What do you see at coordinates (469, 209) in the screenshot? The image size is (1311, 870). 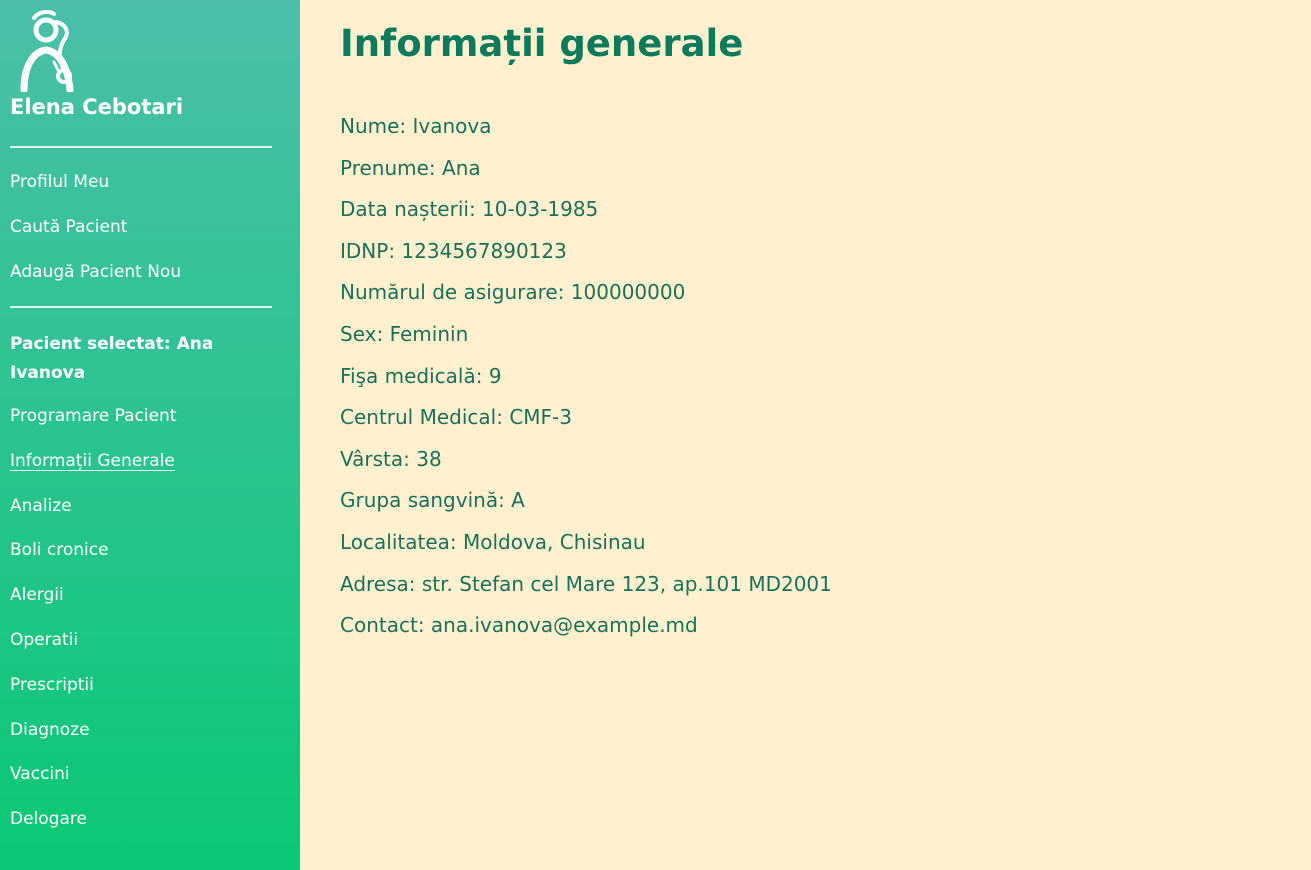 I see `info-data-nasterii: Data nașterii: 10-03-1985` at bounding box center [469, 209].